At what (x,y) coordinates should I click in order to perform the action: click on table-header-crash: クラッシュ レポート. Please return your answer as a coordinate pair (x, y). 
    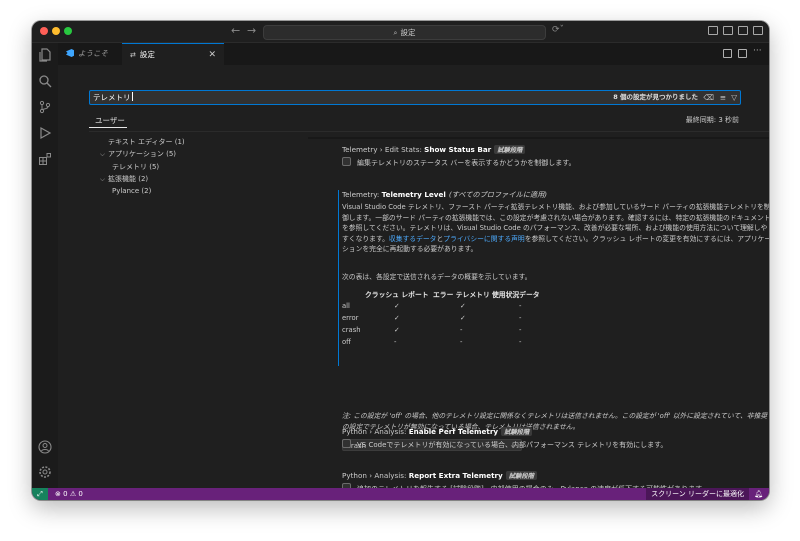
    Looking at the image, I should click on (397, 295).